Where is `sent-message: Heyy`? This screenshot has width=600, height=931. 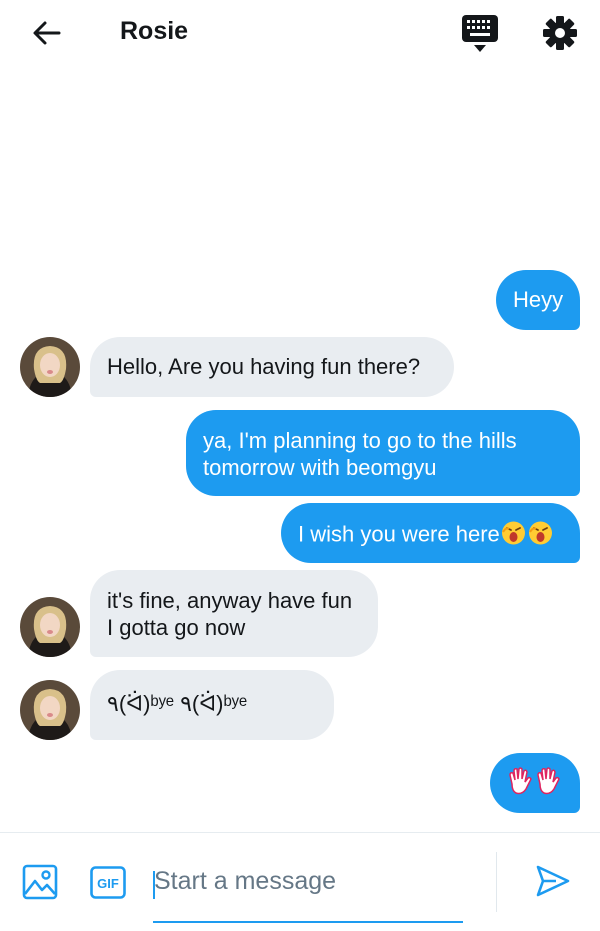
sent-message: Heyy is located at coordinates (538, 300).